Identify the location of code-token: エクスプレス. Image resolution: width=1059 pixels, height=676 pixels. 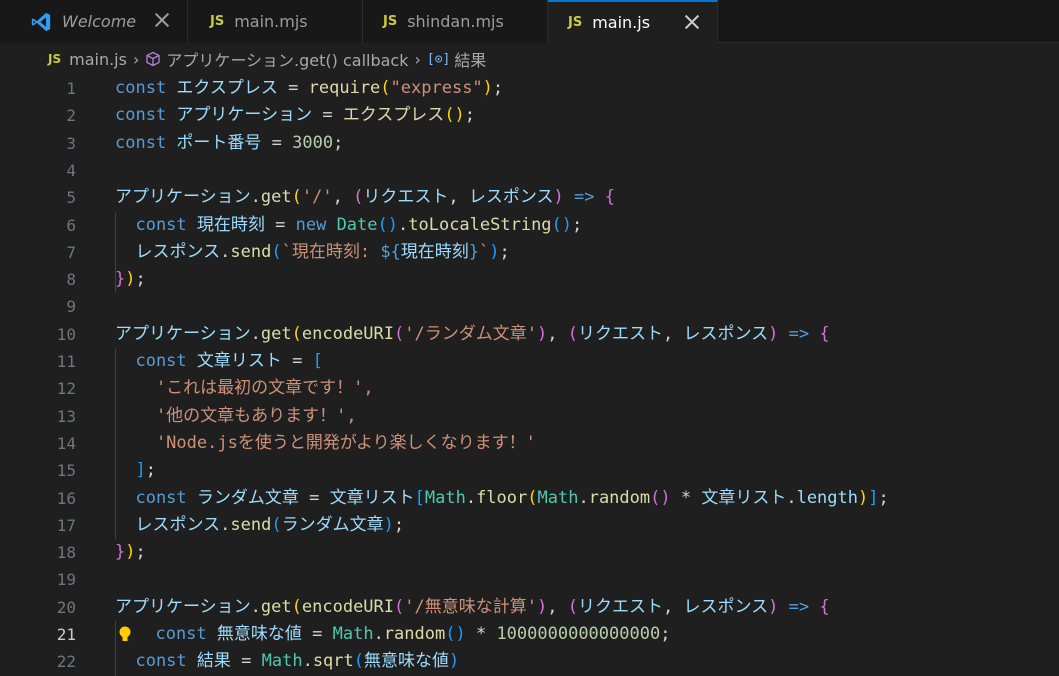
(393, 115).